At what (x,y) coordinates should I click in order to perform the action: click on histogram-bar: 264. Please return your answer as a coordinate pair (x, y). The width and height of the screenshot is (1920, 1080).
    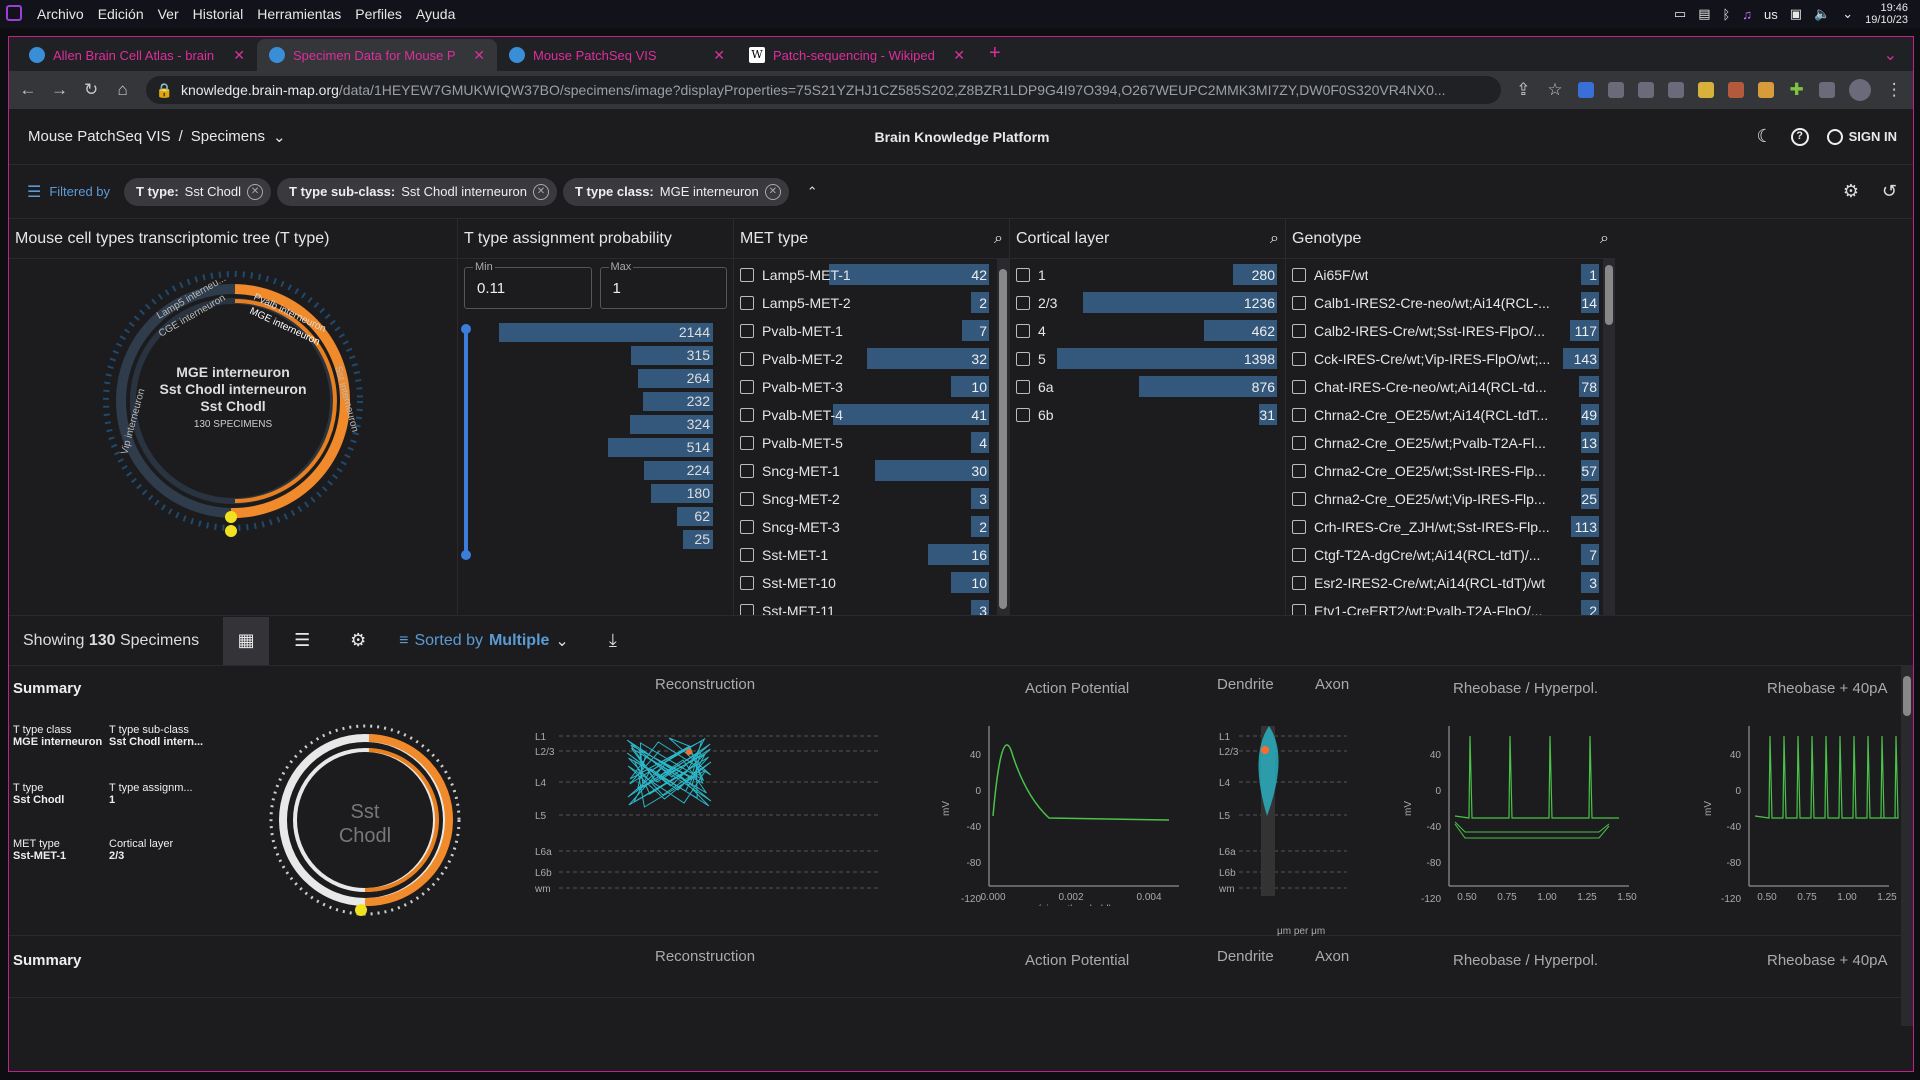
    Looking at the image, I should click on (675, 378).